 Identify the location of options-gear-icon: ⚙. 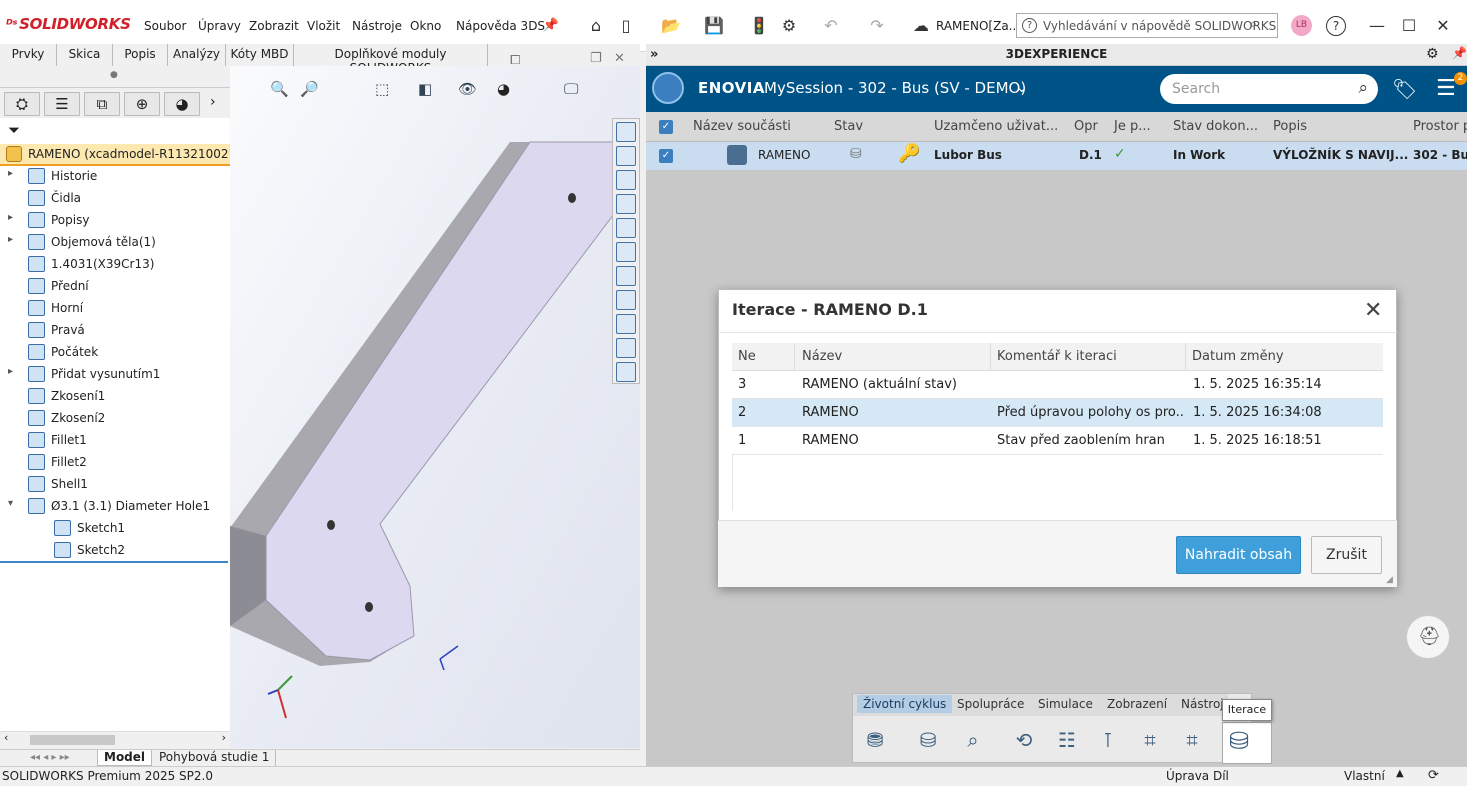
(789, 25).